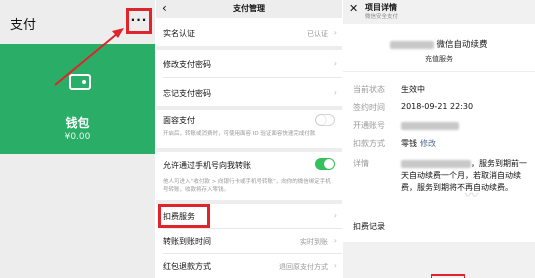 This screenshot has height=278, width=535. I want to click on deduction-service-highlight, so click(184, 216).